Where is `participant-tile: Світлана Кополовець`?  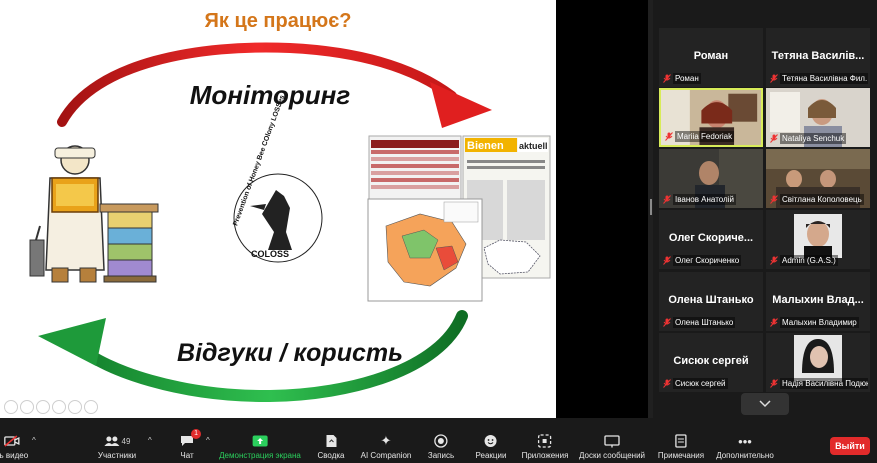
participant-tile: Світлана Кополовець is located at coordinates (818, 178).